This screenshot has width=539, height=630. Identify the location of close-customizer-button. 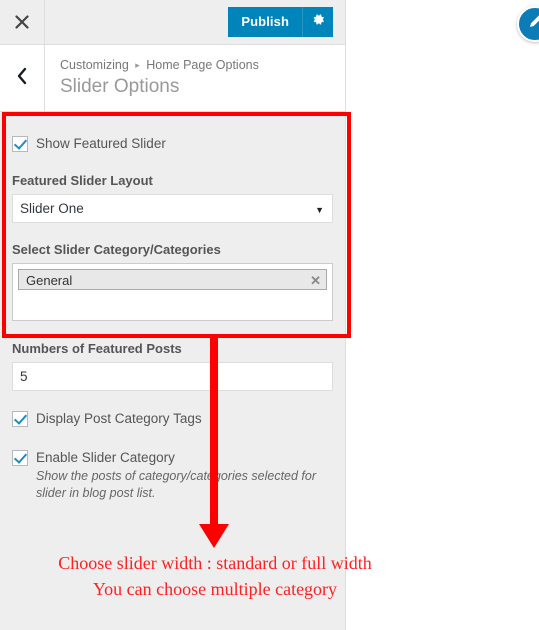
(22, 22).